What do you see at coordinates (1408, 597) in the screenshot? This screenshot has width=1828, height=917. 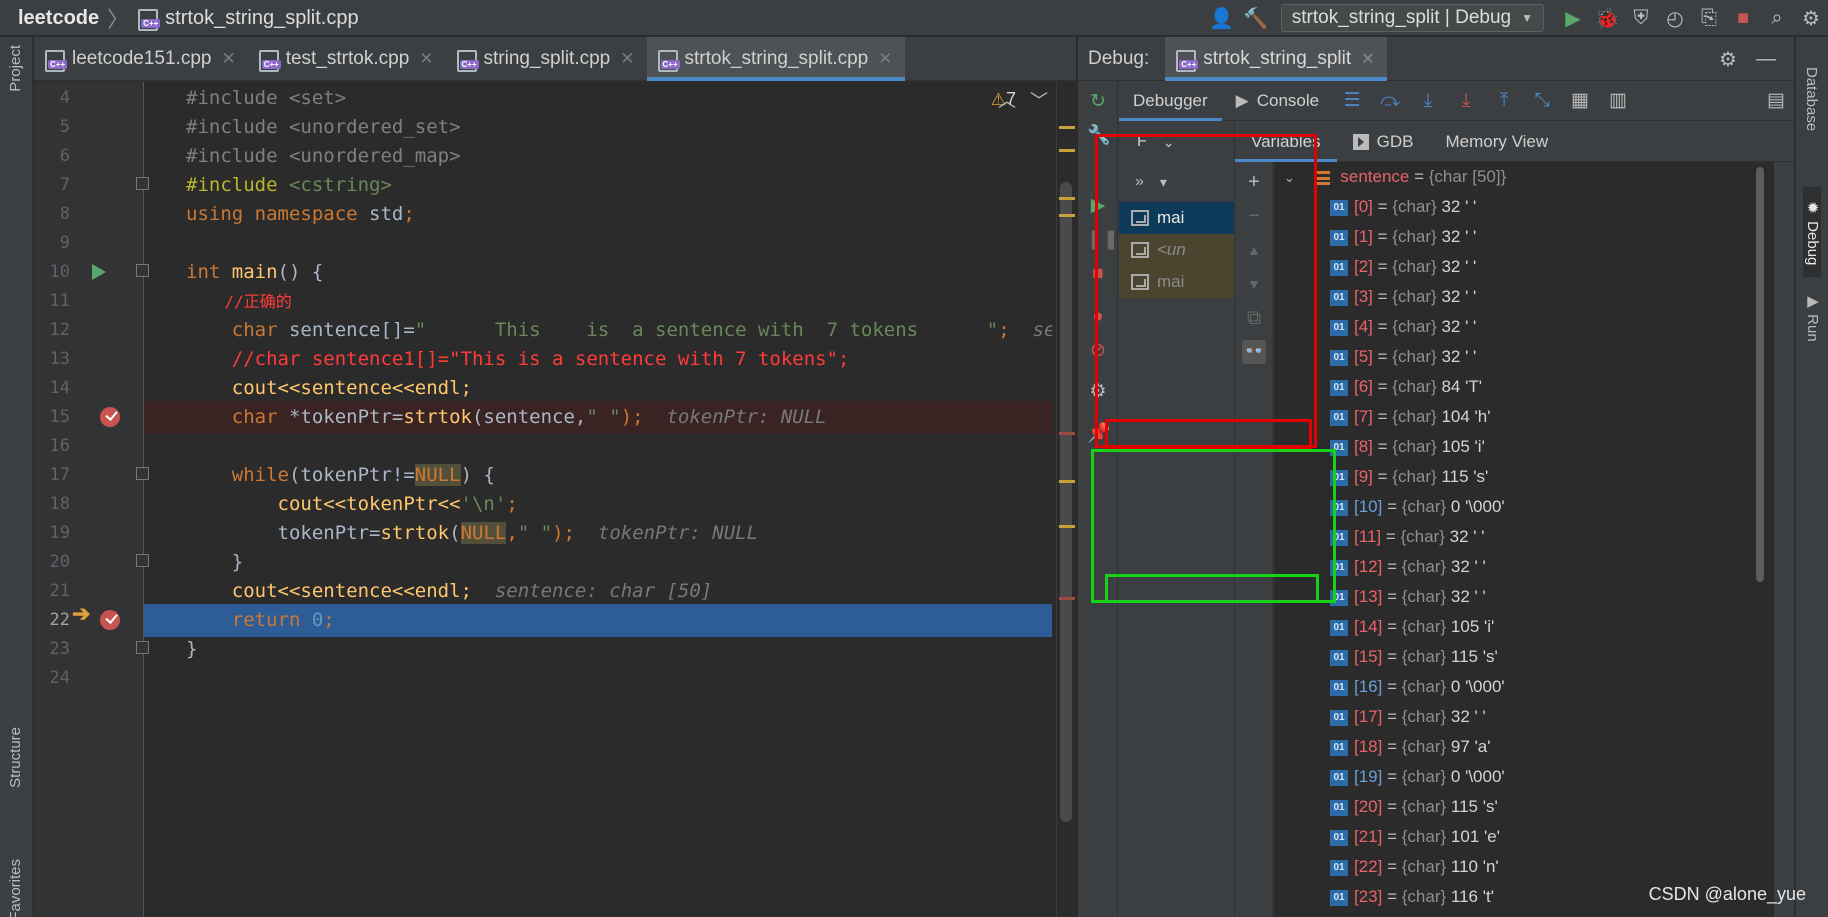 I see `variable-item-row: 01 [13] = {char} 32 ' '` at bounding box center [1408, 597].